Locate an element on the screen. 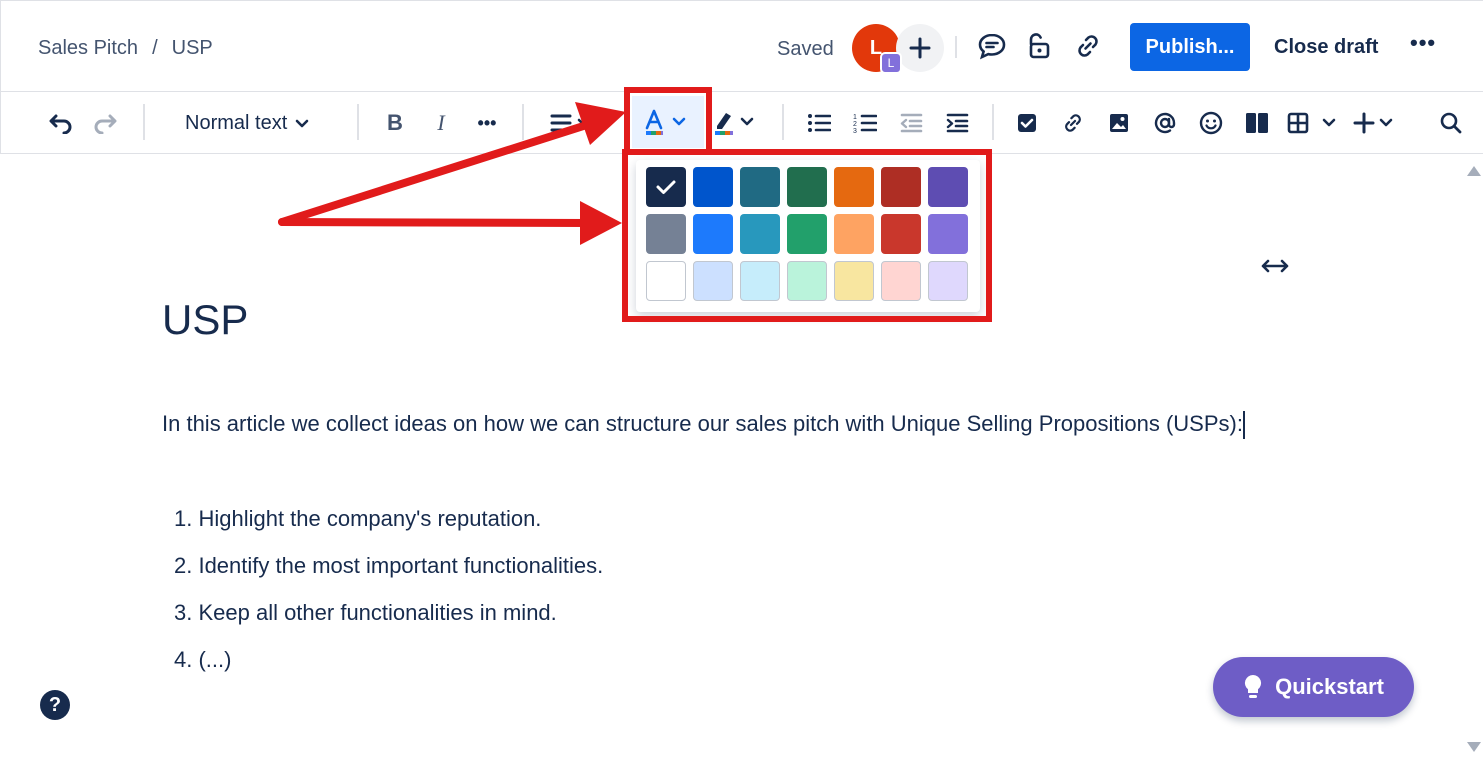 Image resolution: width=1483 pixels, height=759 pixels. highlighter-icon is located at coordinates (734, 124).